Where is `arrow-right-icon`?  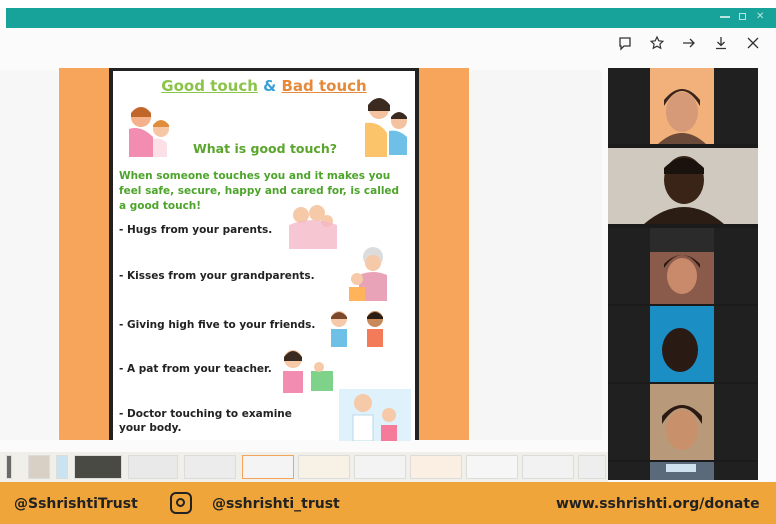 arrow-right-icon is located at coordinates (689, 43).